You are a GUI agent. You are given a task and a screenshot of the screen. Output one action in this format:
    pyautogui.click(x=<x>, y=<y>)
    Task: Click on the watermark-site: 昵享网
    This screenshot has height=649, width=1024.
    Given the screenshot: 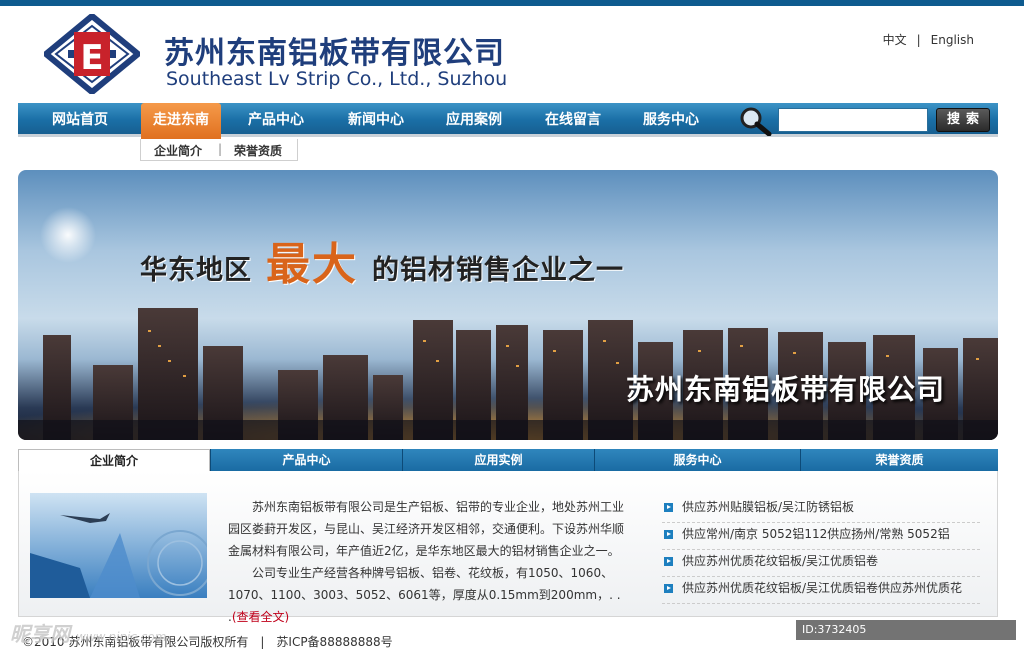 What is the action you would take?
    pyautogui.click(x=40, y=634)
    